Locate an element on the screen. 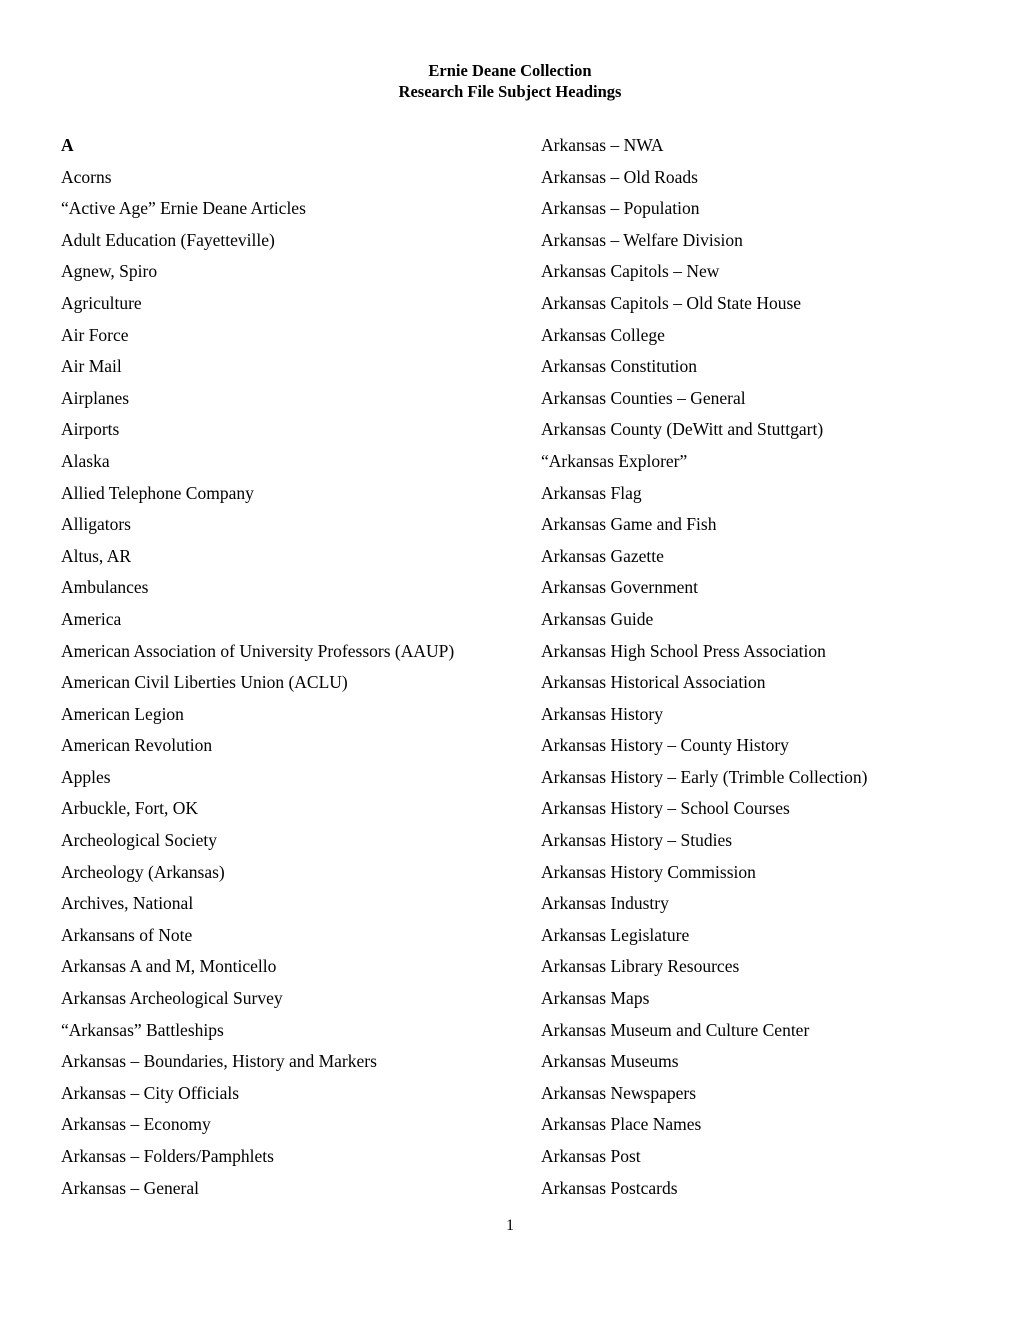 The height and width of the screenshot is (1320, 1020). subject-heading: Airports is located at coordinates (90, 429).